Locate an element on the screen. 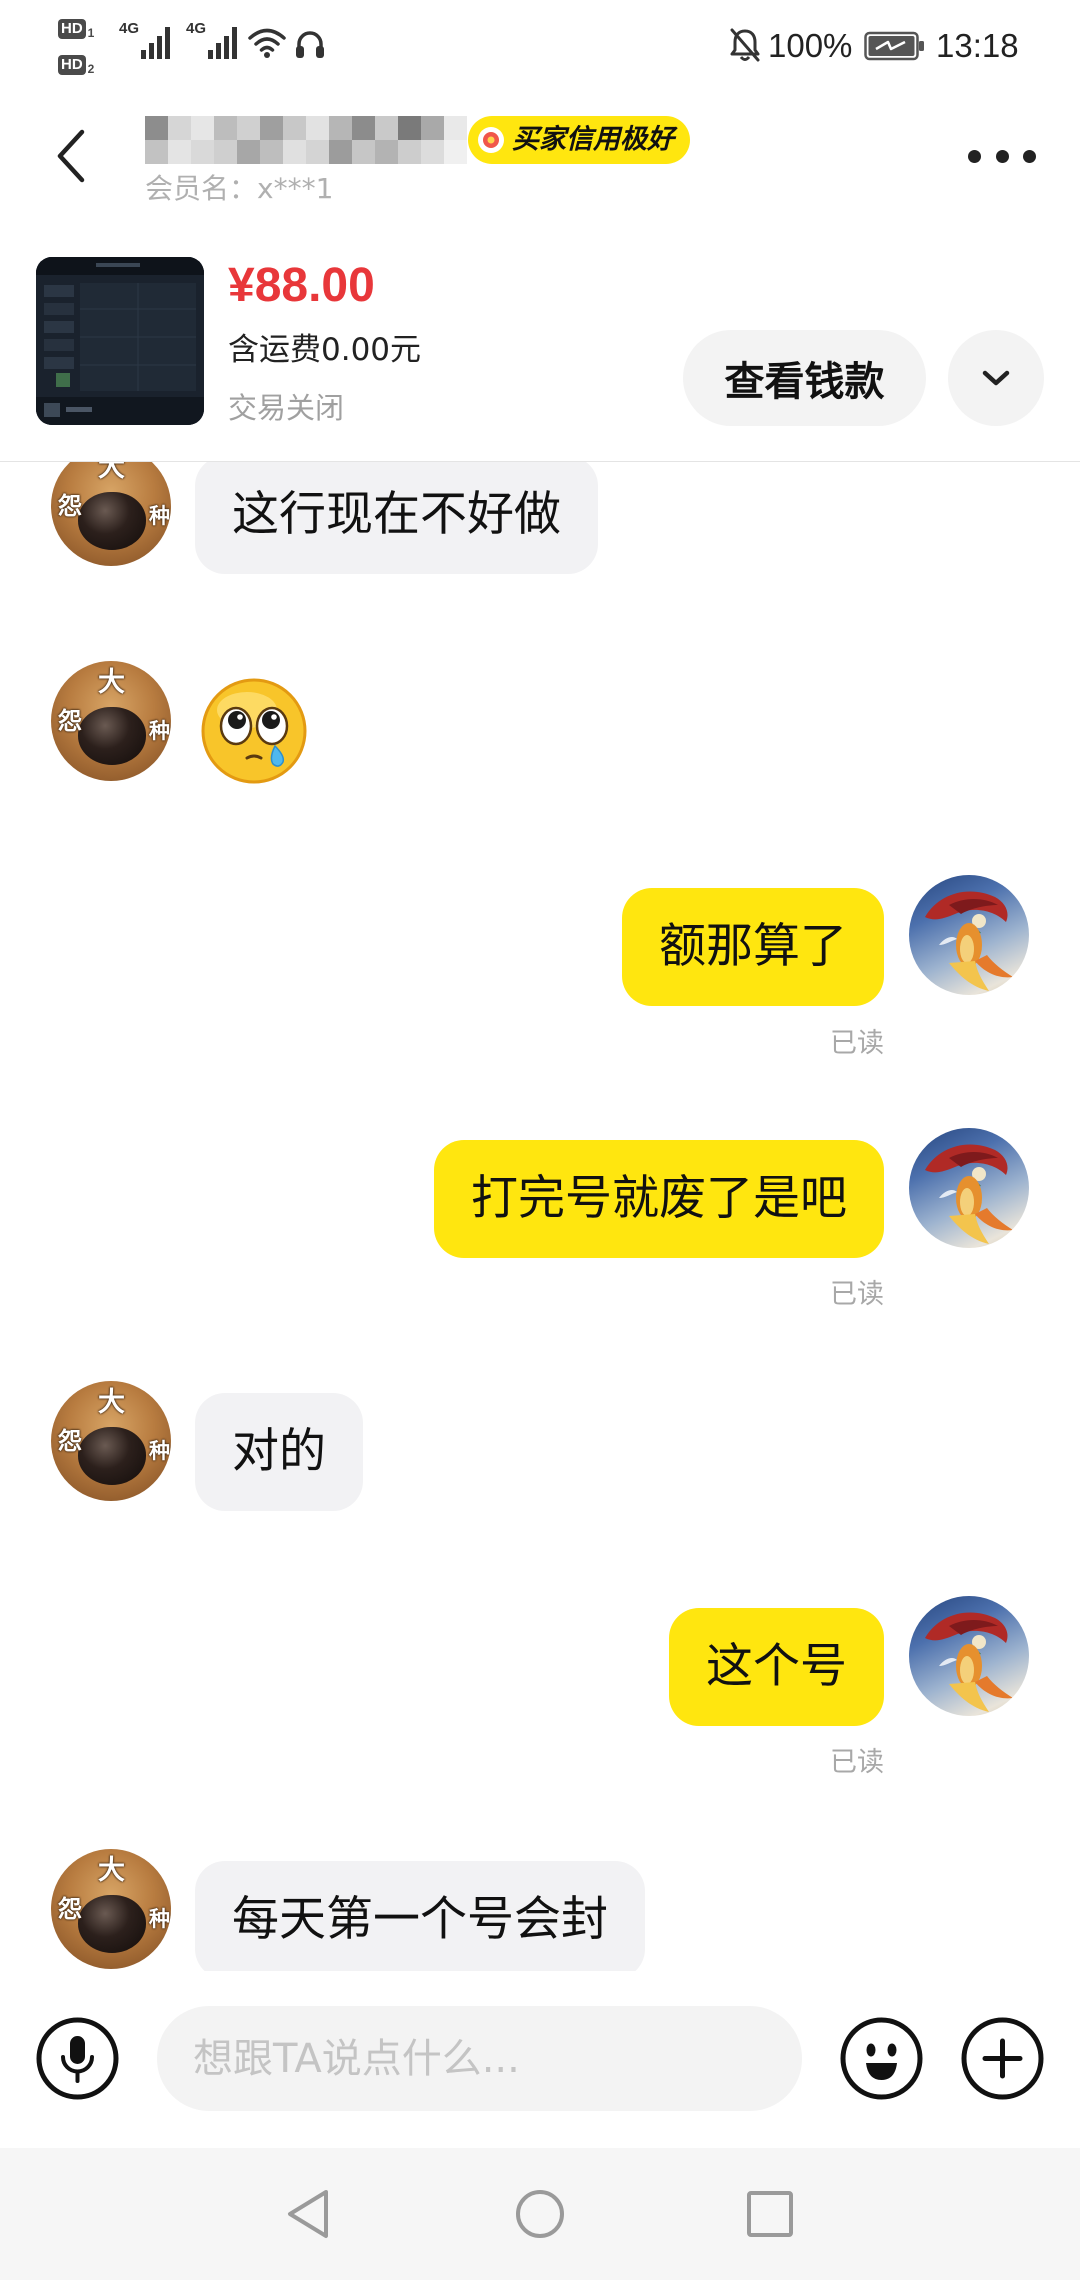  recents-square-icon is located at coordinates (770, 2214).